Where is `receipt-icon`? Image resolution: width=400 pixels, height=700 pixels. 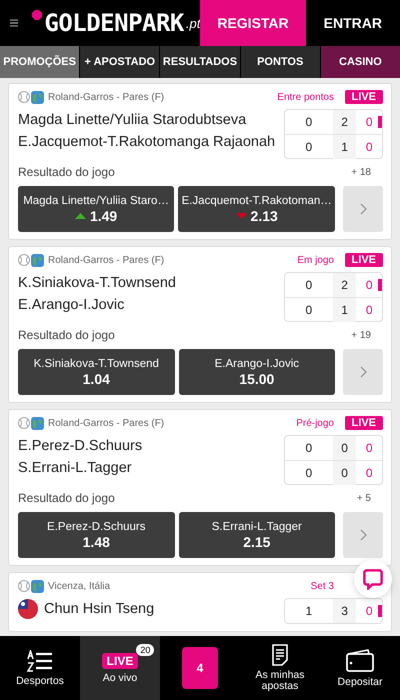
receipt-icon is located at coordinates (280, 655).